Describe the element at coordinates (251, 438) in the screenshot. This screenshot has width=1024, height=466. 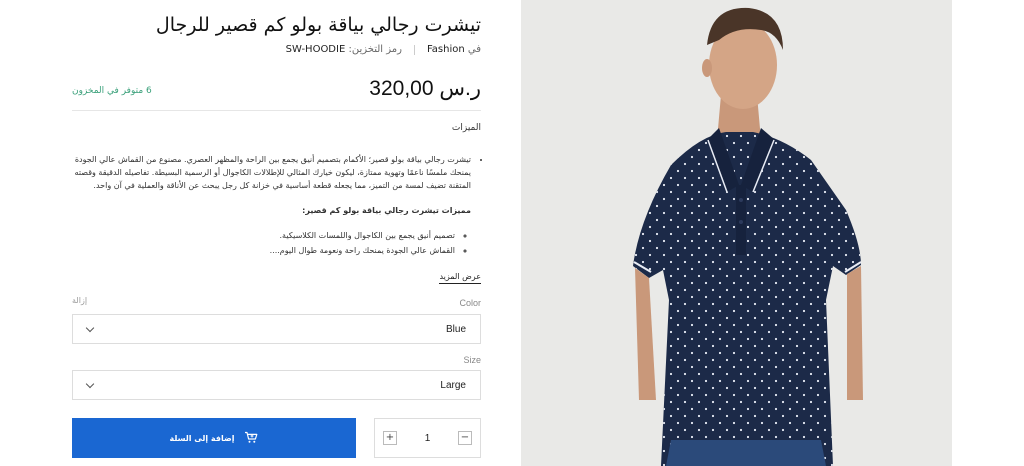
I see `cart-icon` at that location.